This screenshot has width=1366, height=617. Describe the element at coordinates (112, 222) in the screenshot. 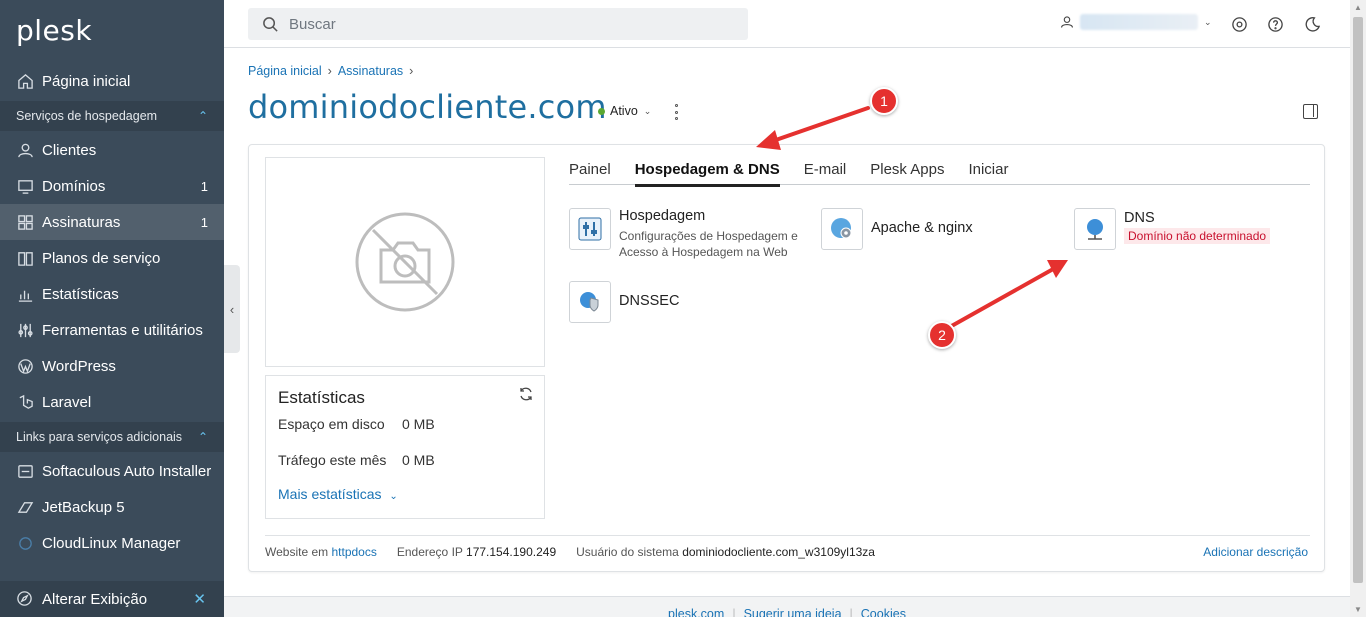

I see `sidebar-item-subscriptions: Assinaturas 1` at that location.